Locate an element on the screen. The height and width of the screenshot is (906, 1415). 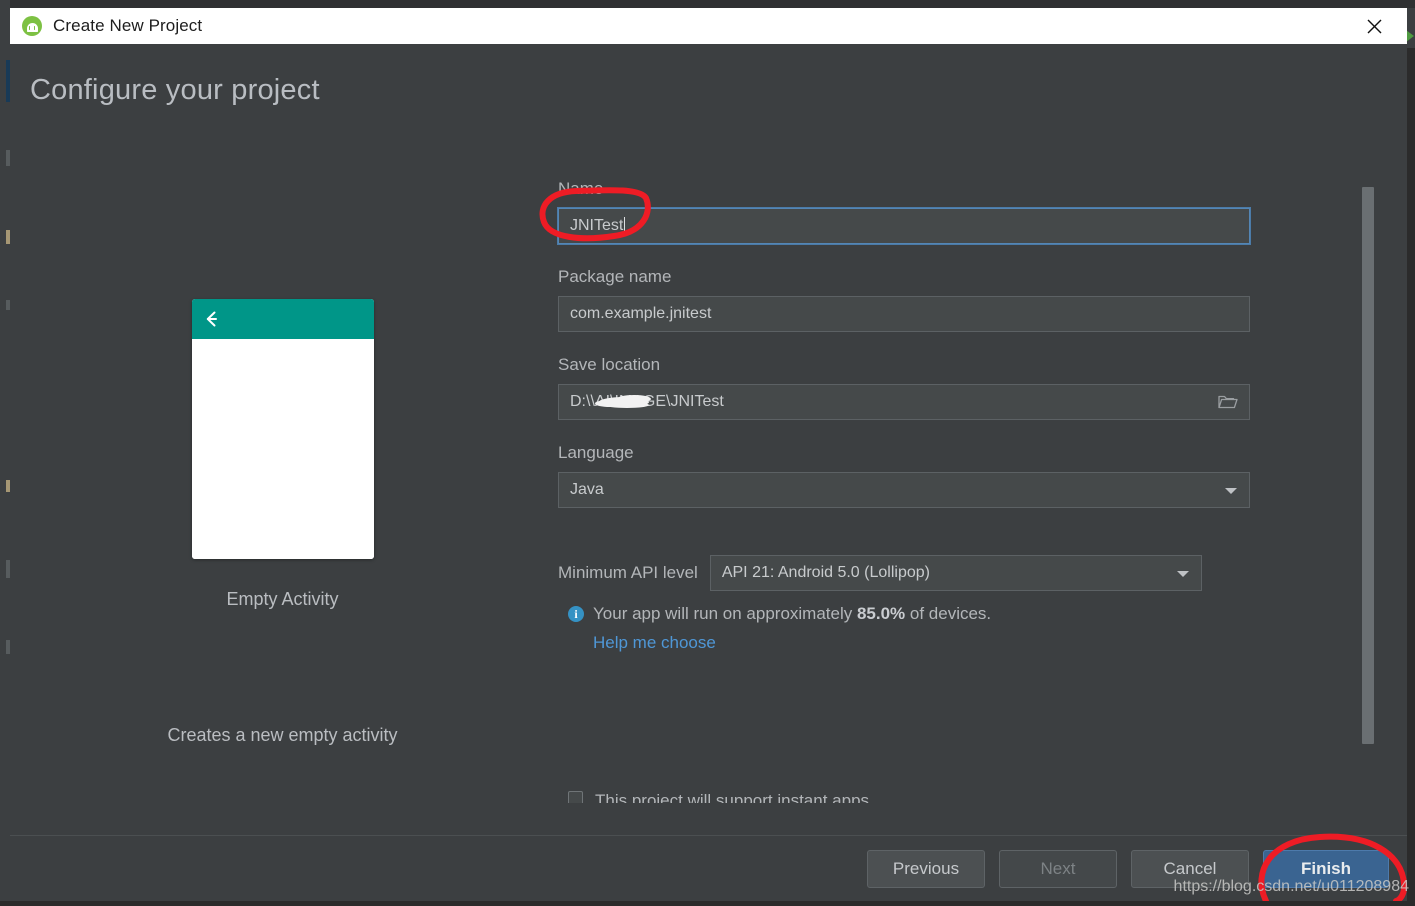
language-value: Java is located at coordinates (587, 489).